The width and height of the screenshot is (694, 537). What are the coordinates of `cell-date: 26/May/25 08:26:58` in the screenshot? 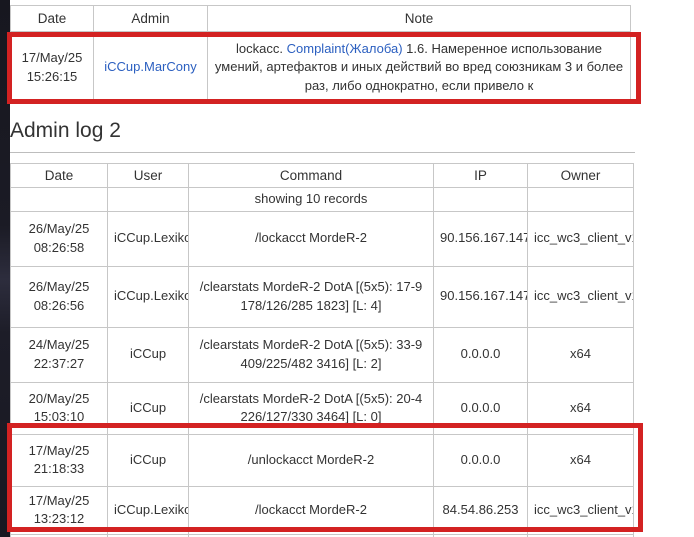 It's located at (59, 238).